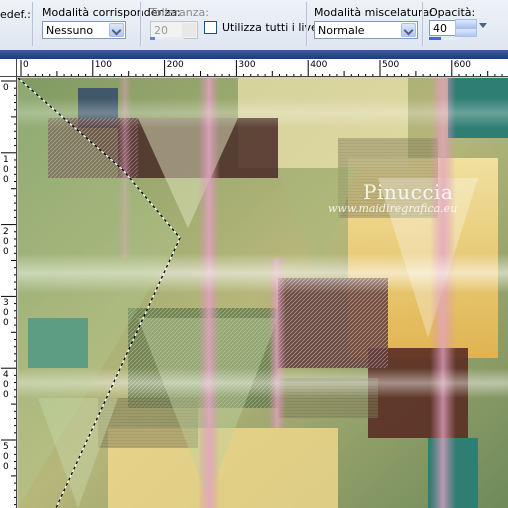 This screenshot has height=508, width=508. Describe the element at coordinates (152, 38) in the screenshot. I see `tolerance-slider-fill` at that location.